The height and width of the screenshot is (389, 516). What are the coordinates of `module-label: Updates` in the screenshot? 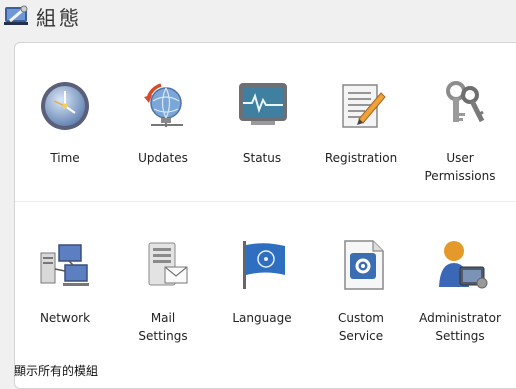 It's located at (163, 158).